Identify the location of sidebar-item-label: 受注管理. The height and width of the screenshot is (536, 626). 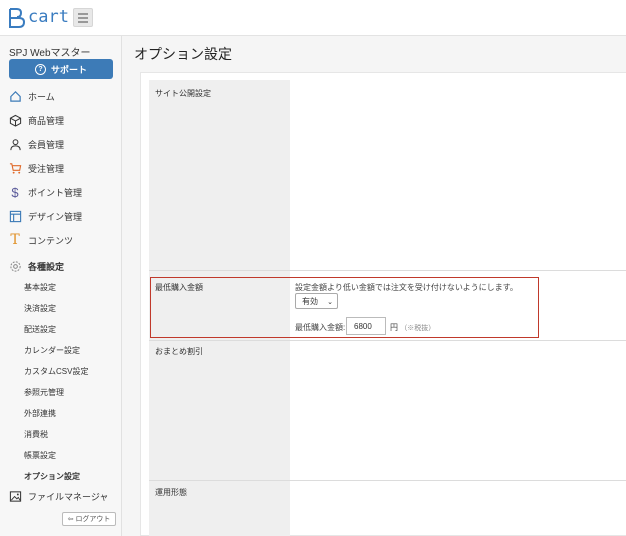
(46, 168).